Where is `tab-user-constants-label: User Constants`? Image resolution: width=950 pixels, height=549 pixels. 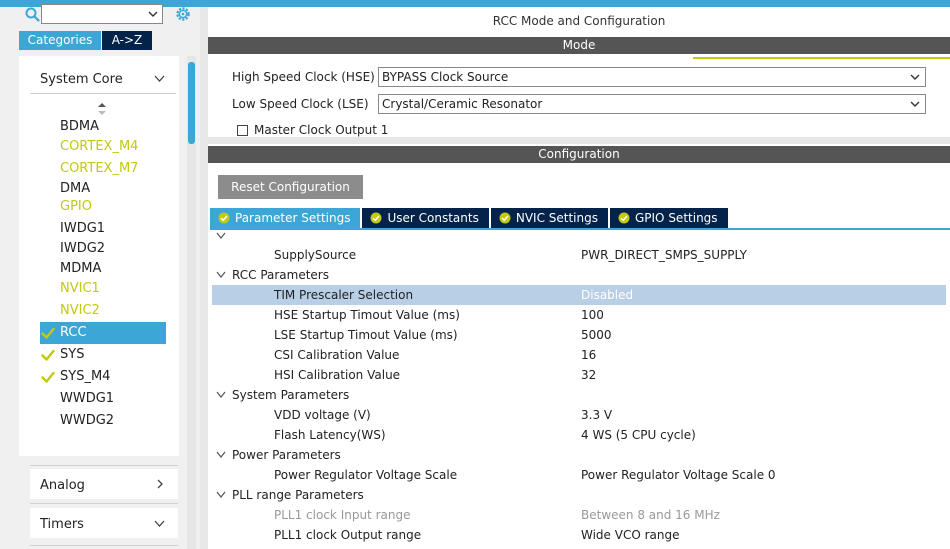
tab-user-constants-label: User Constants is located at coordinates (433, 218).